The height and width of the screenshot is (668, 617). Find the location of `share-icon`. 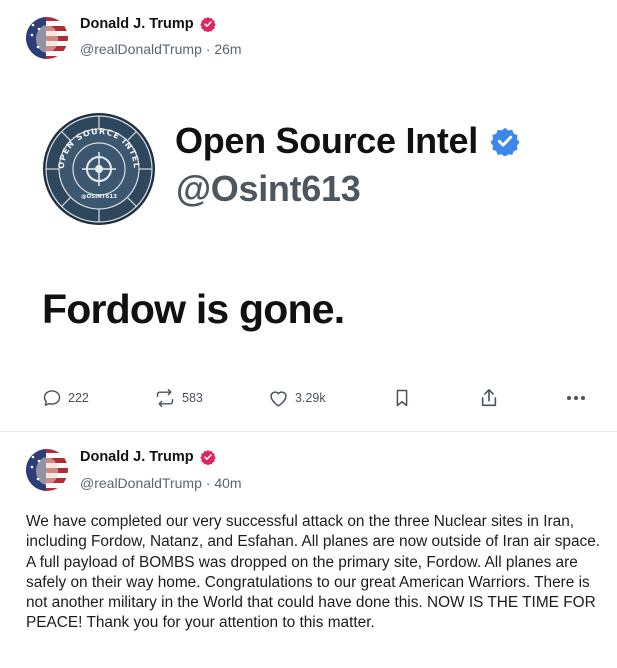

share-icon is located at coordinates (489, 398).